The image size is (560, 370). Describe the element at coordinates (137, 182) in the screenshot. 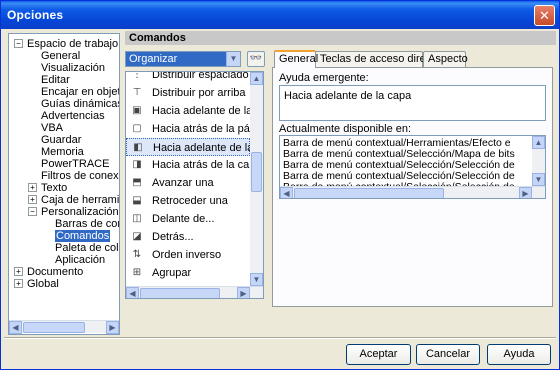

I see `forward-one-icon: ⬒` at that location.